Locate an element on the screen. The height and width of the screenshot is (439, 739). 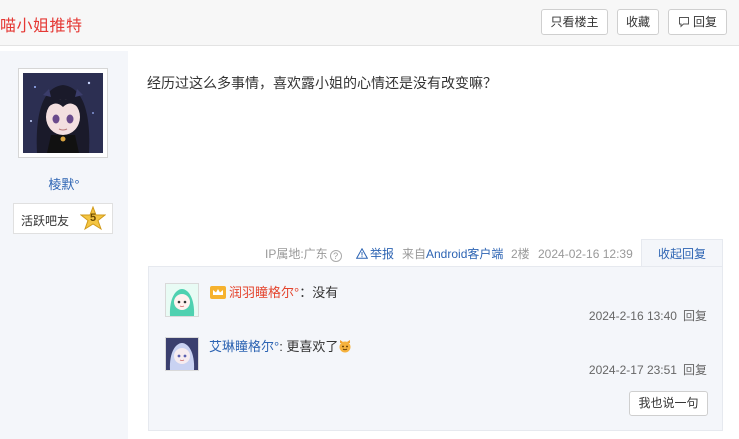
comment-time: 2024-2-17 23:51 is located at coordinates (632, 370).